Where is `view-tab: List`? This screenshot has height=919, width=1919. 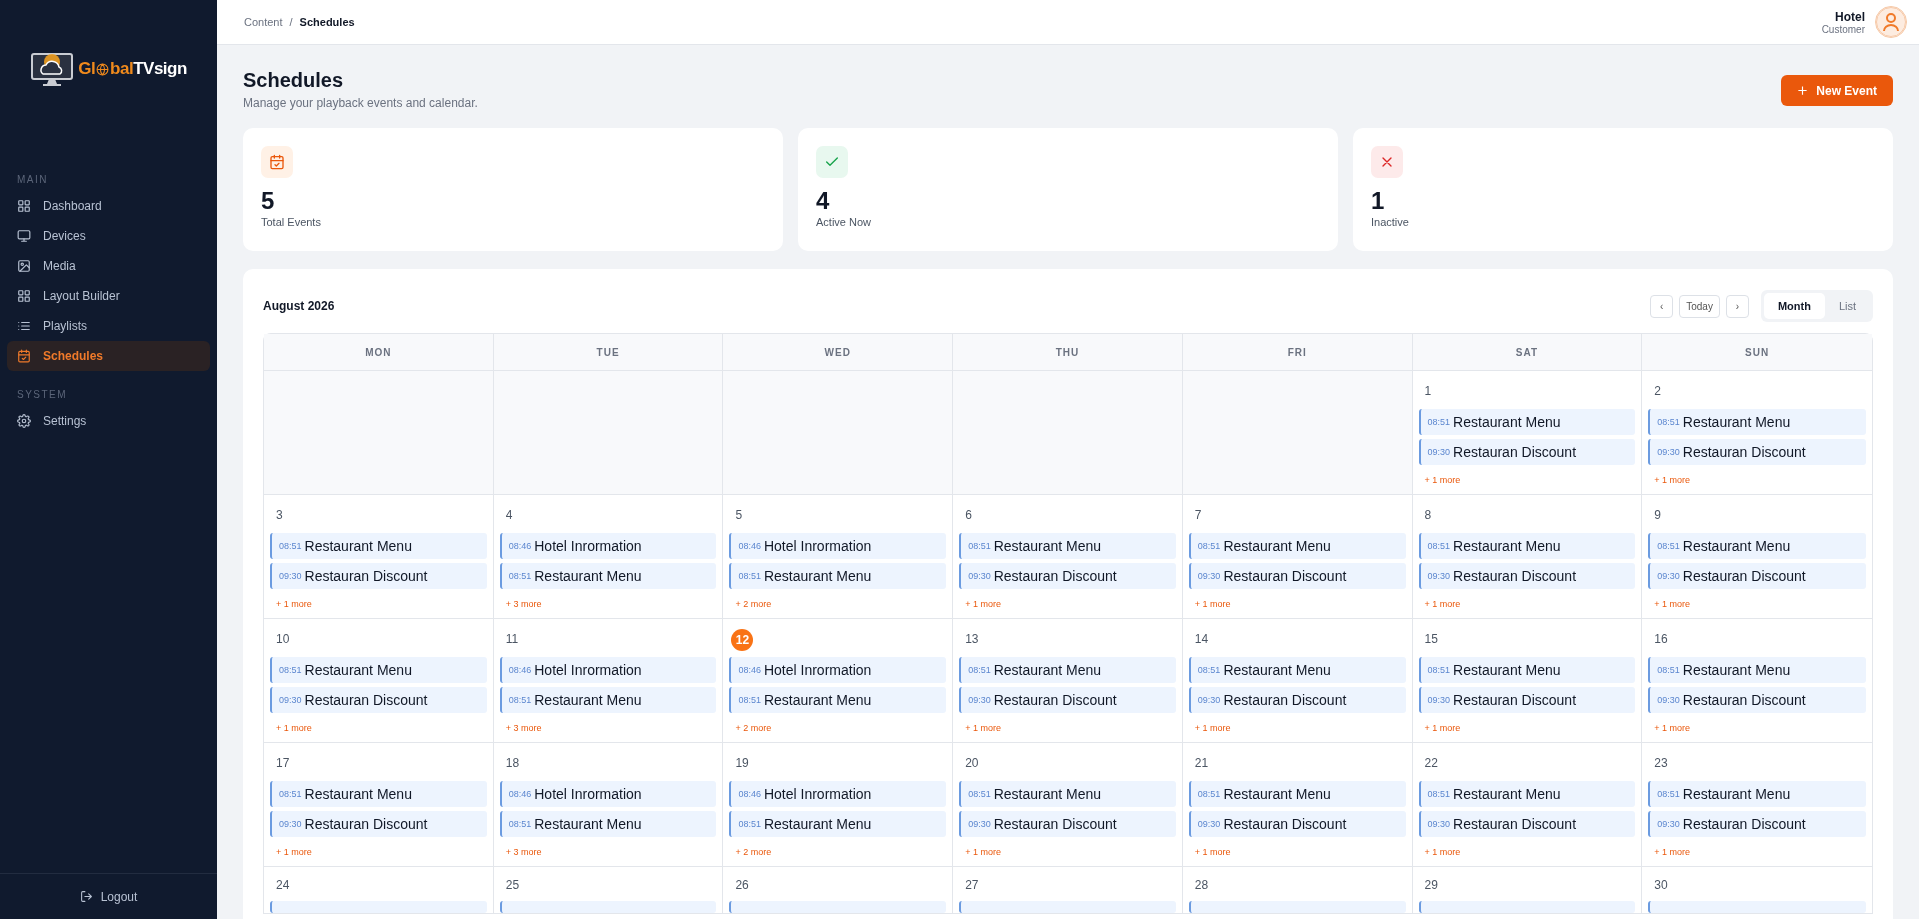 view-tab: List is located at coordinates (1847, 306).